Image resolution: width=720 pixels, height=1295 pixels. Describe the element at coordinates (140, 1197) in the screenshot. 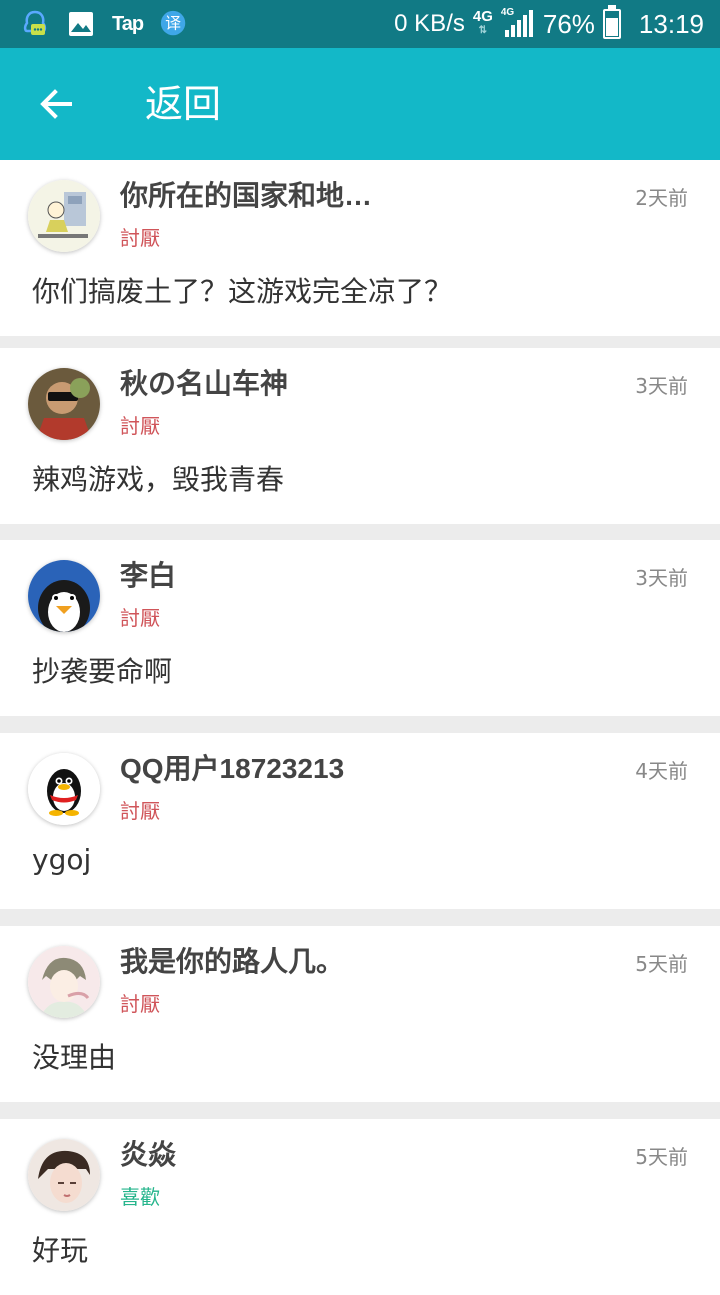

I see `rating-tag: 喜歡` at that location.